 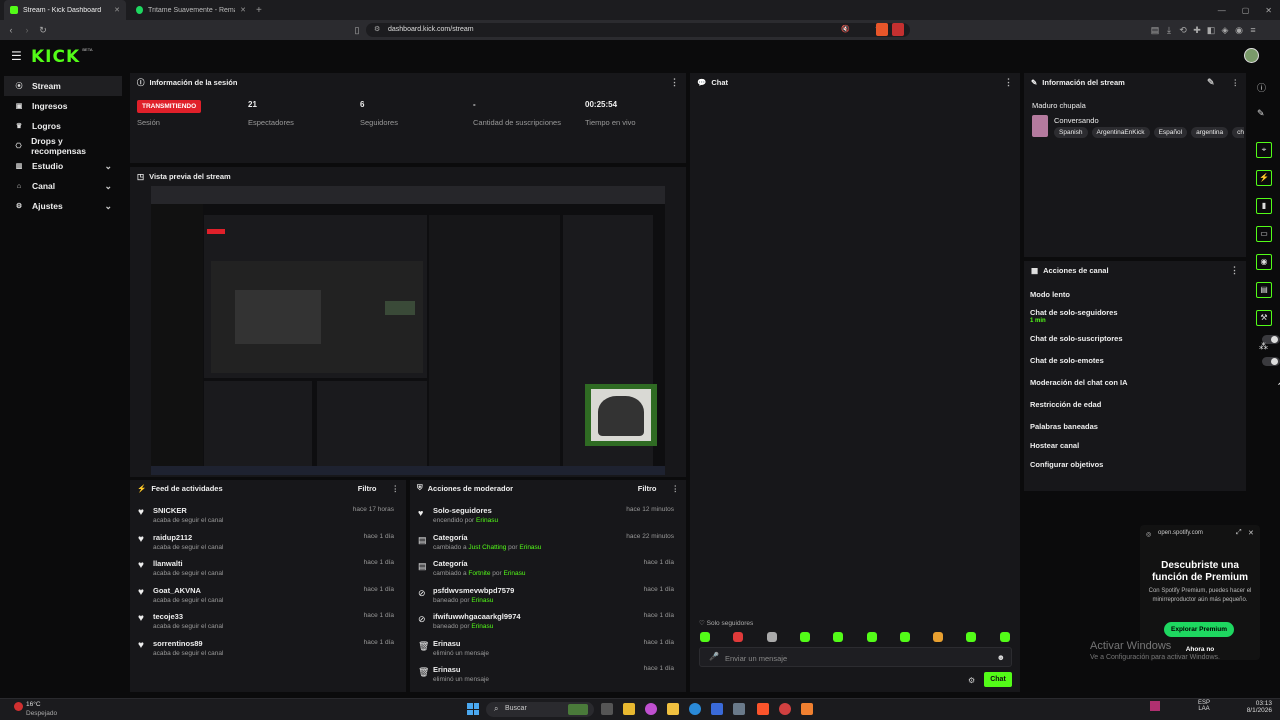 I want to click on forward-icon: ›, so click(x=27, y=30).